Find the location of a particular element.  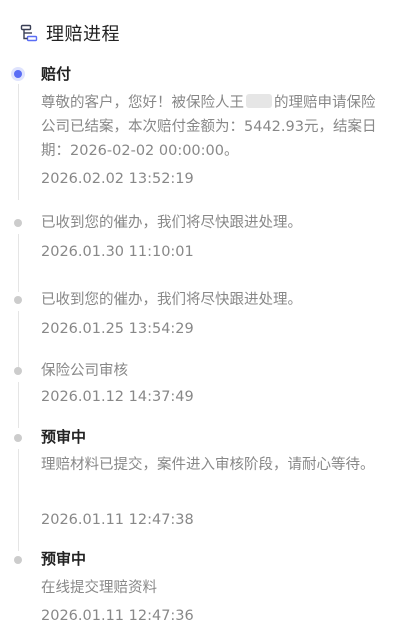

timeline-item-time: 2026.01.30 11:10:01 is located at coordinates (117, 252).